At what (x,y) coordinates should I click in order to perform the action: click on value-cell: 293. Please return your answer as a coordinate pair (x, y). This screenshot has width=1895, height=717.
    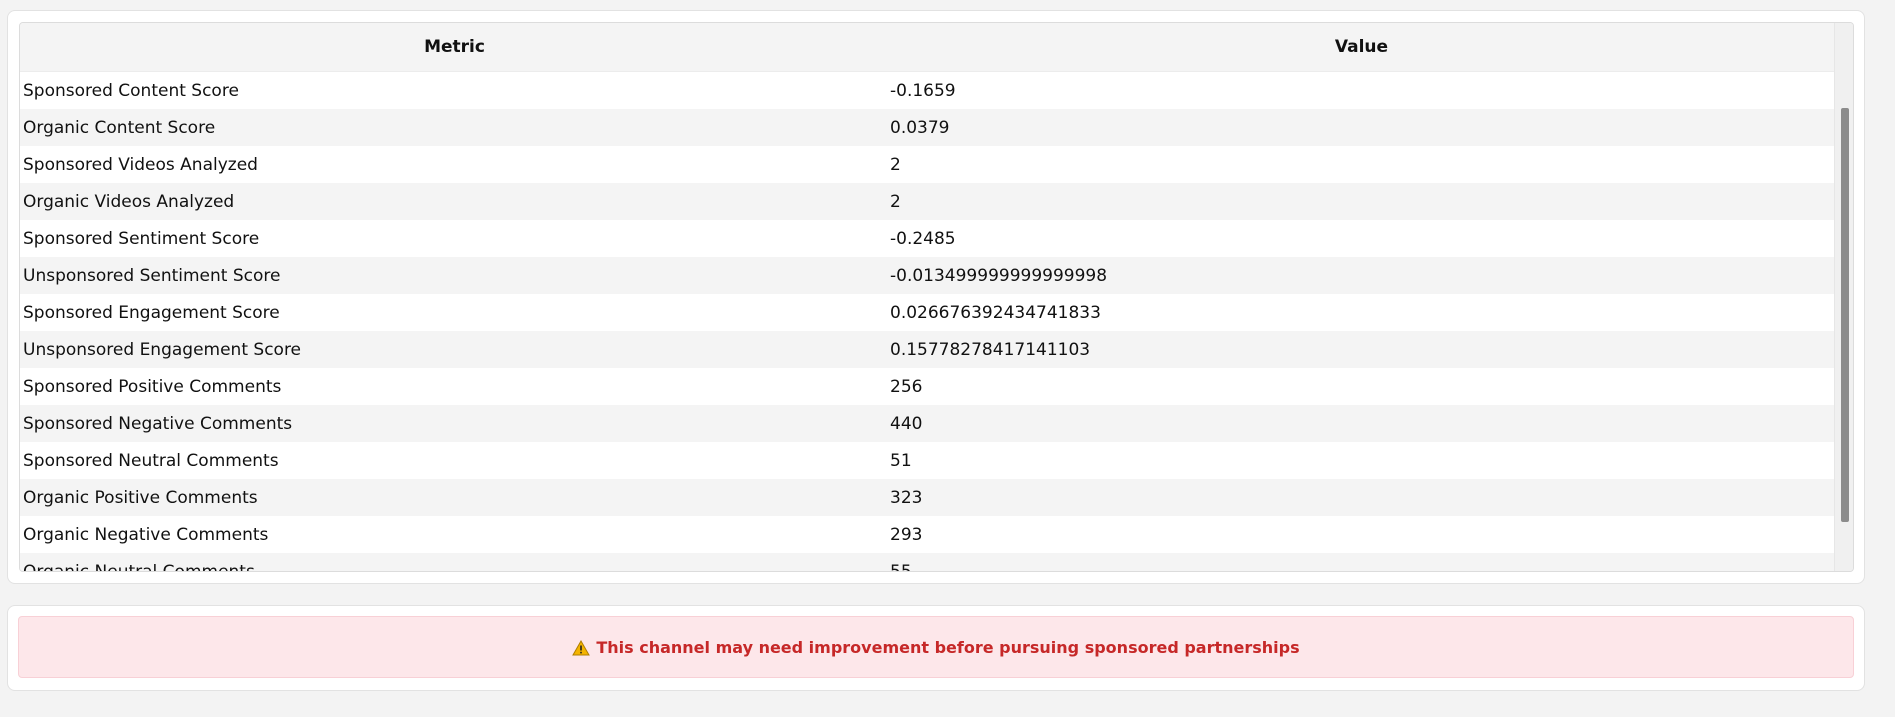
    Looking at the image, I should click on (906, 534).